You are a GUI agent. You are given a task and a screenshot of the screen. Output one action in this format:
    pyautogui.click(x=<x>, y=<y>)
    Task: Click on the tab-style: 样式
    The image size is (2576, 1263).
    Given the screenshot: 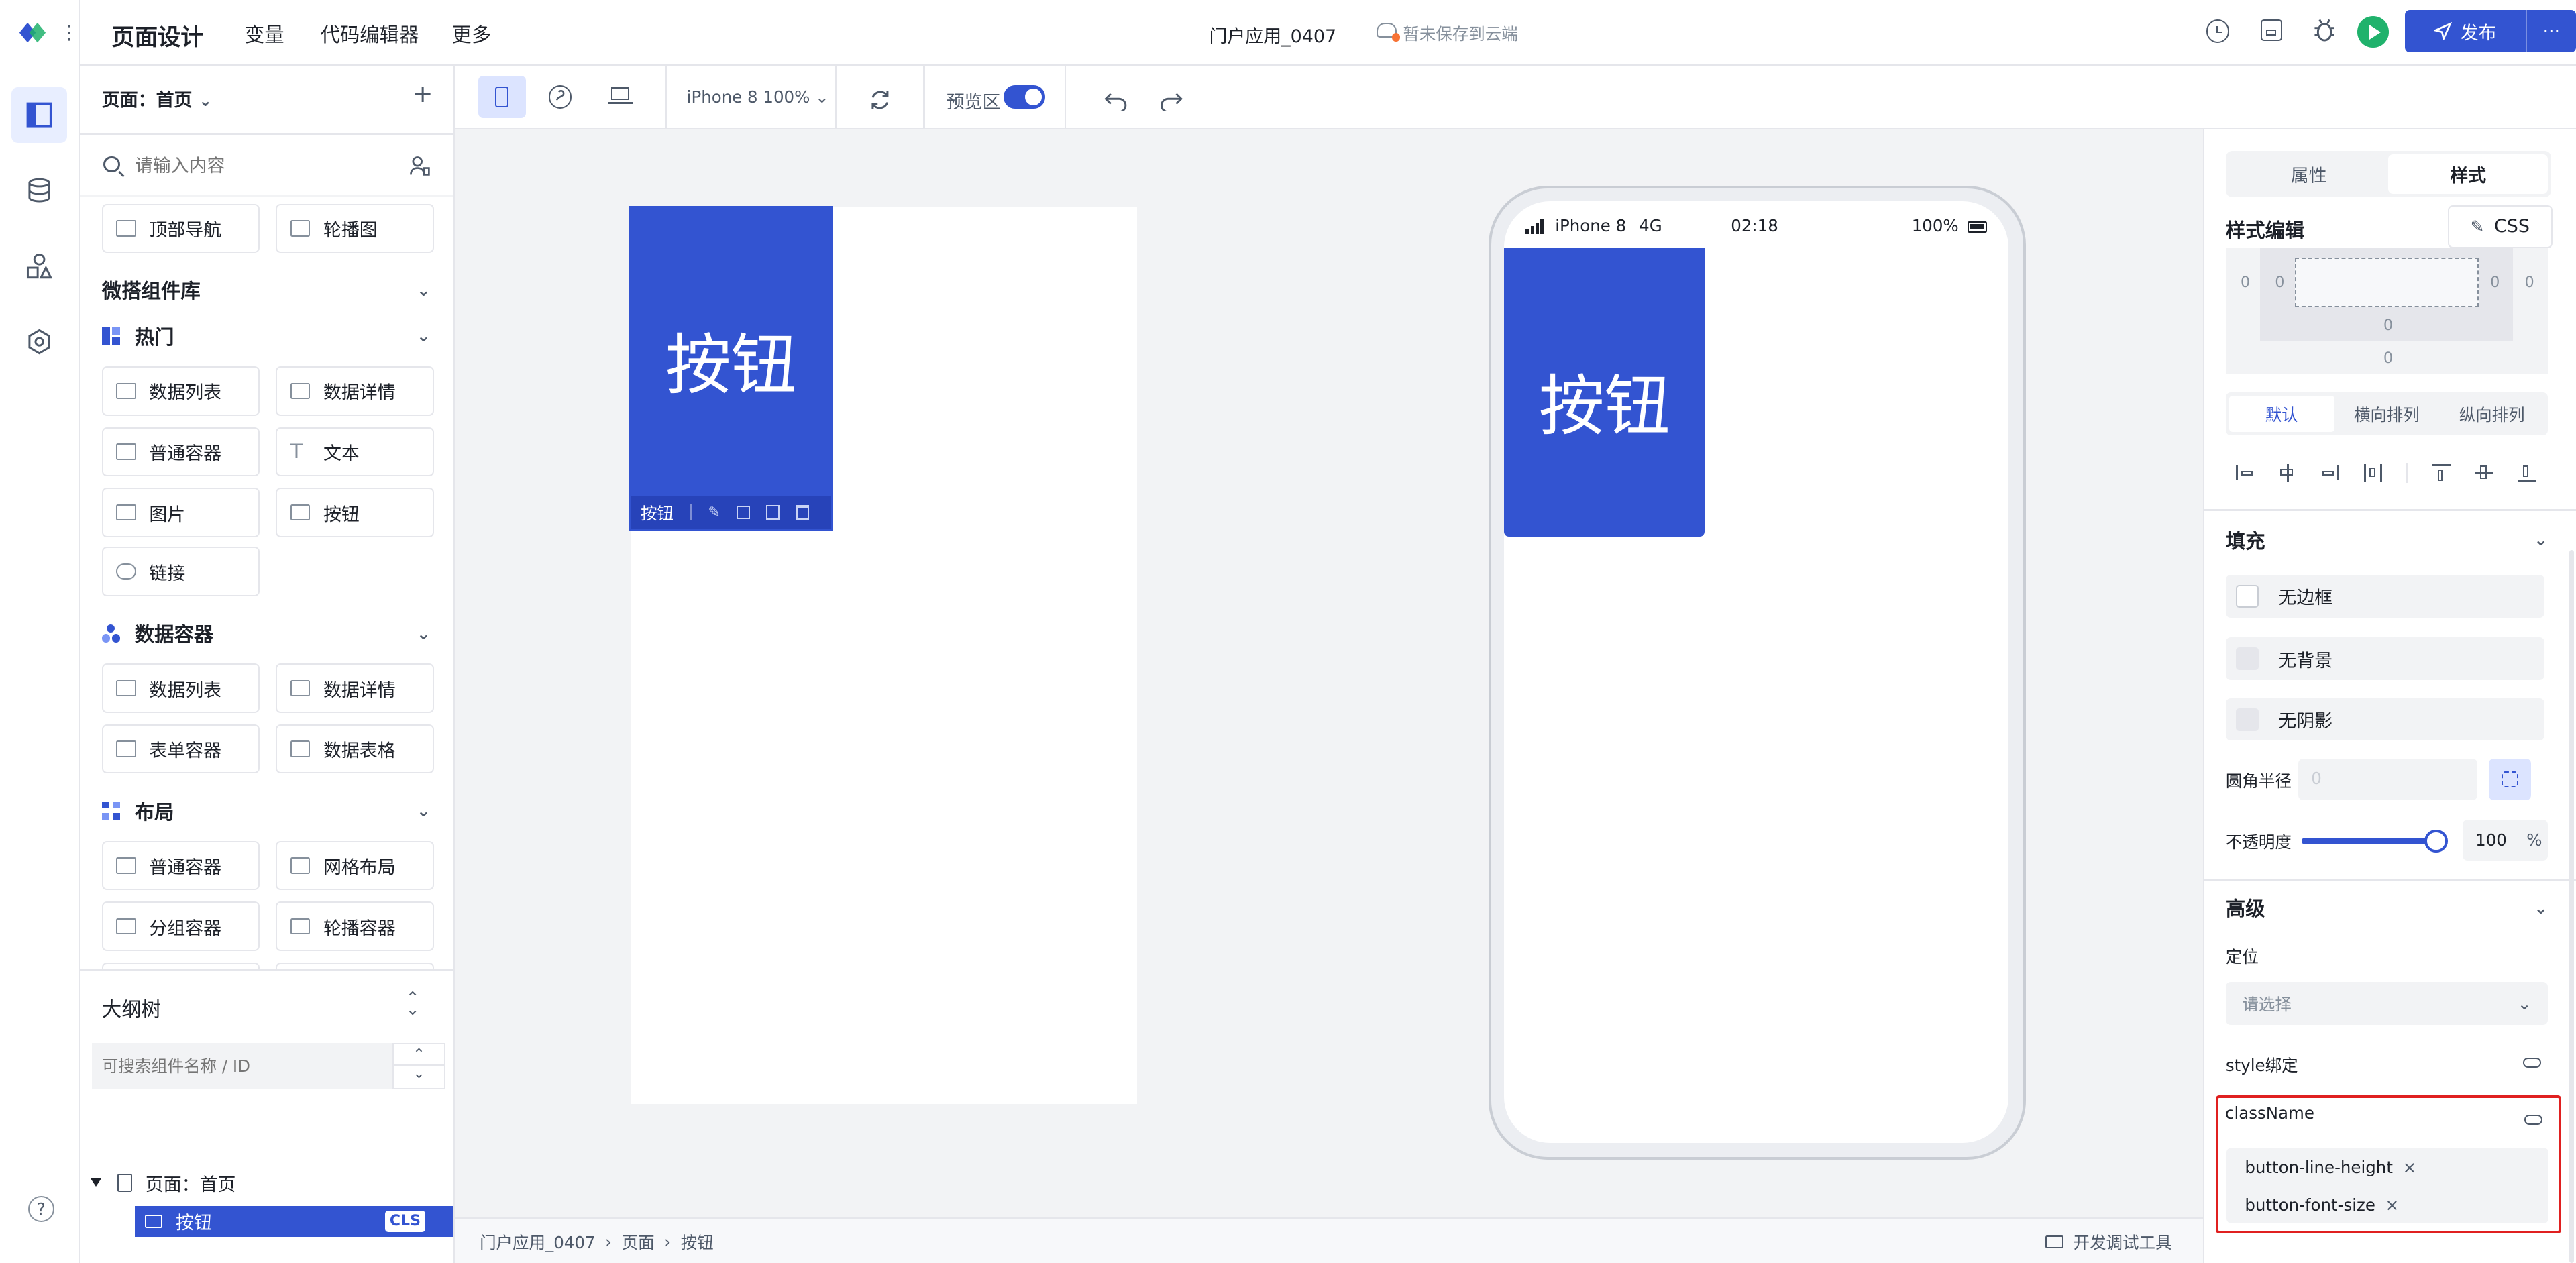 What is the action you would take?
    pyautogui.click(x=2468, y=174)
    